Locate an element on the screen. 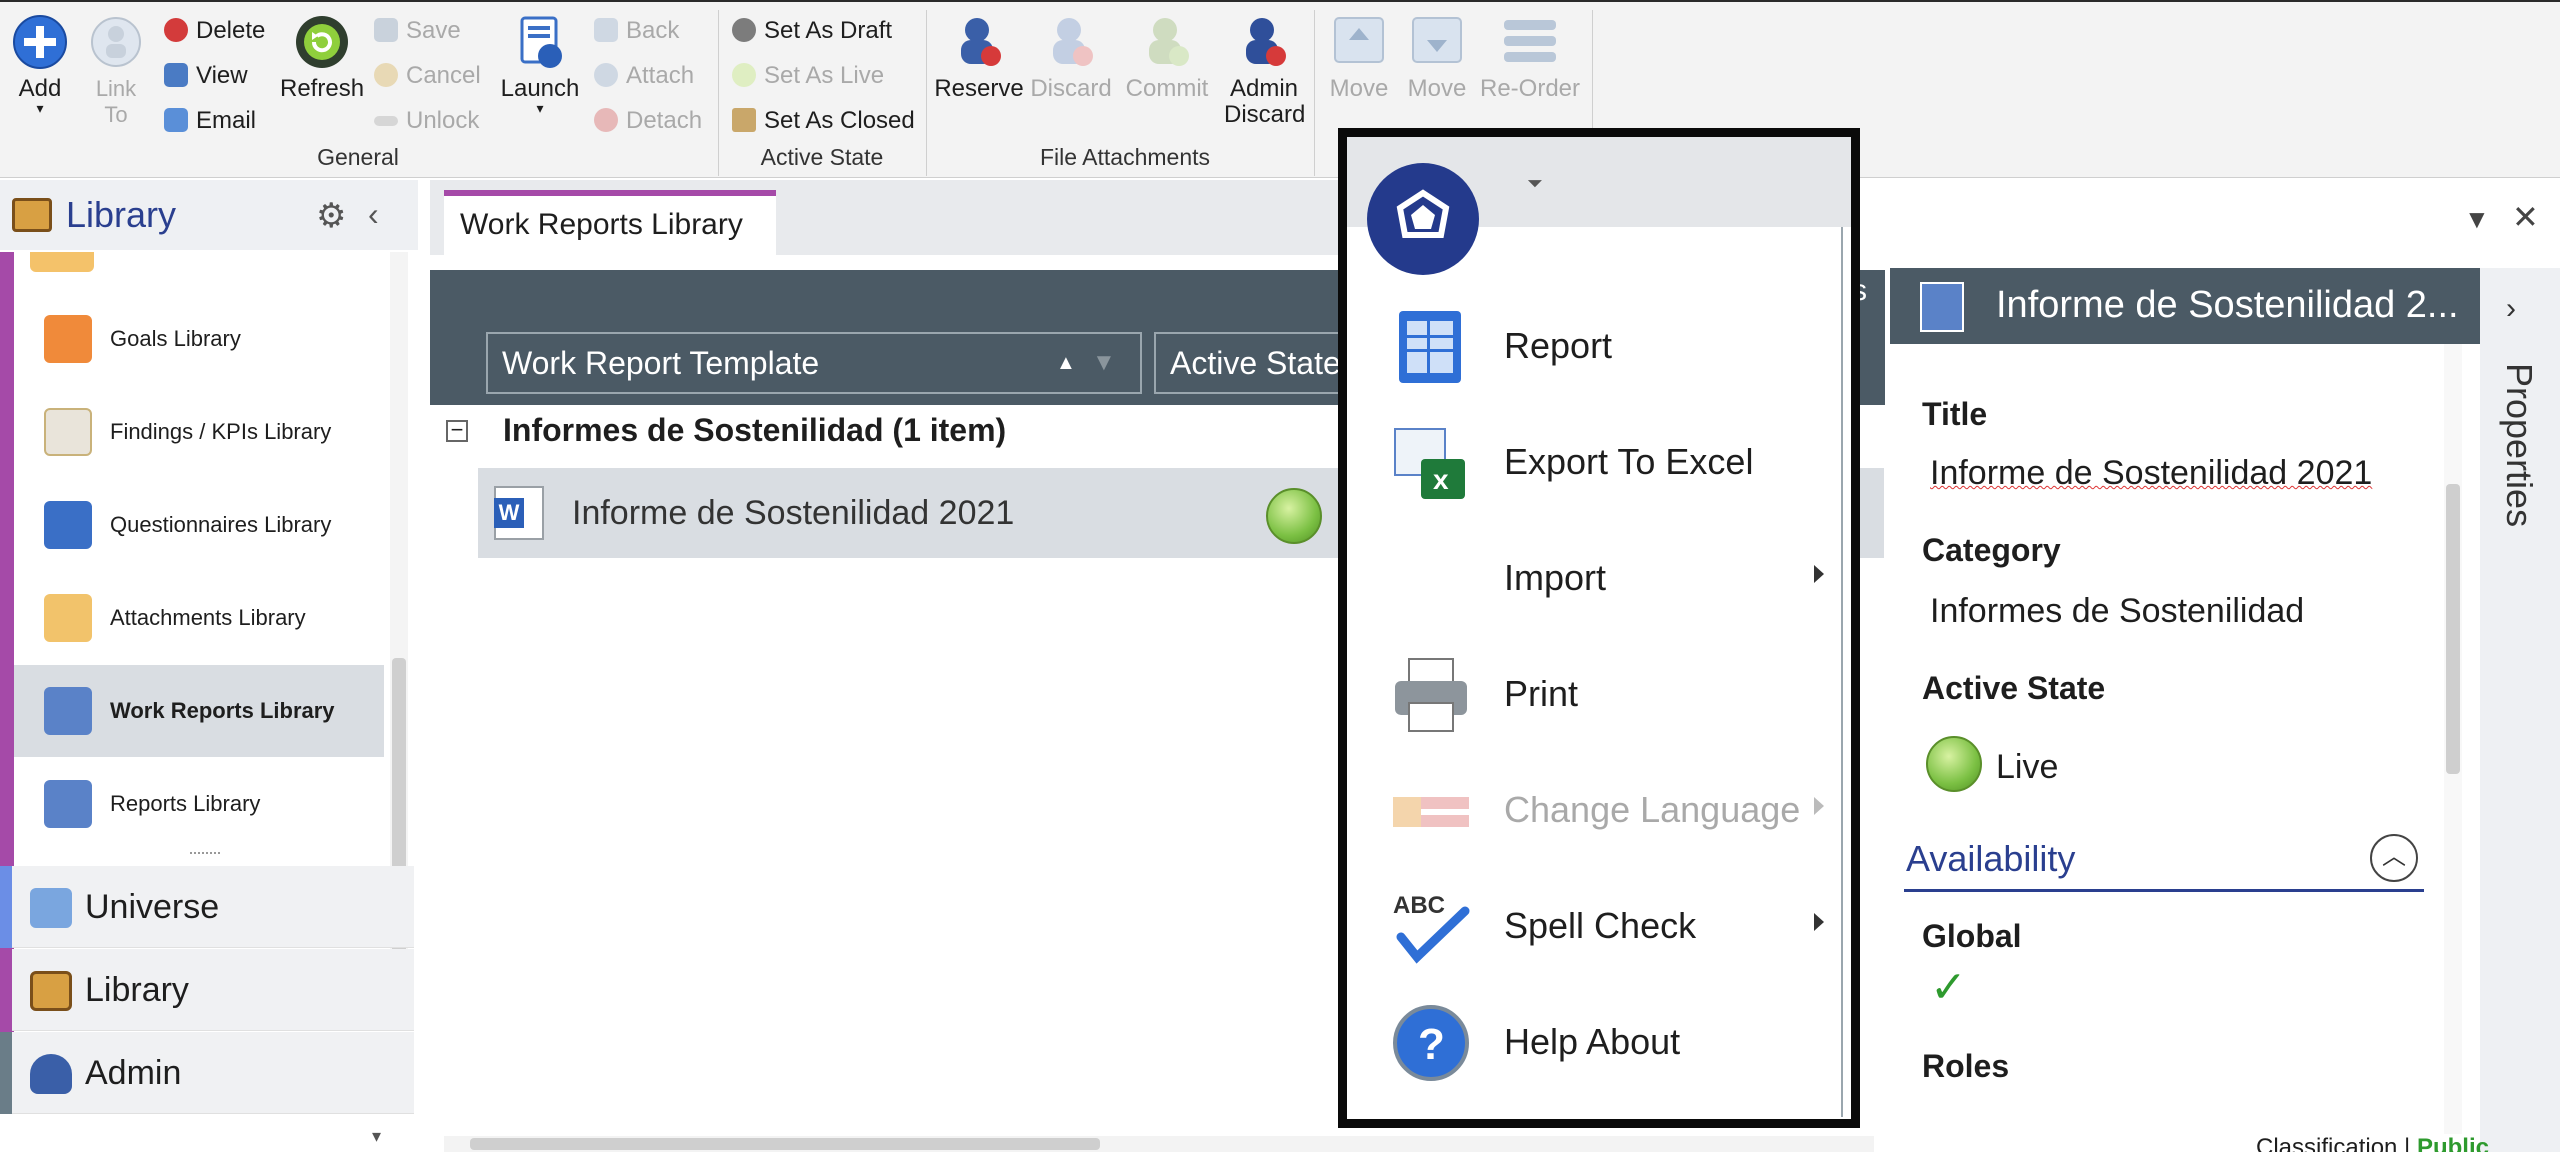 This screenshot has height=1152, width=2560. group-row-label: Informes de Sostenilidad (1 item) is located at coordinates (755, 430).